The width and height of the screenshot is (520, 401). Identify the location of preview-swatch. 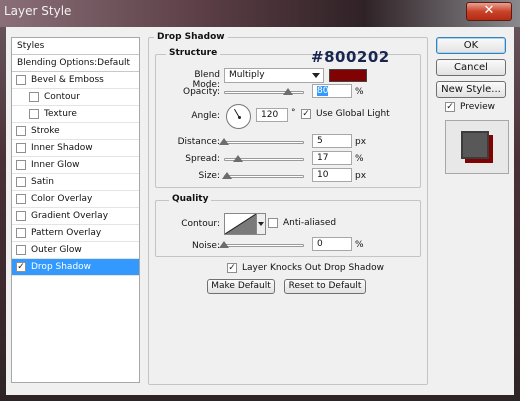
(475, 145).